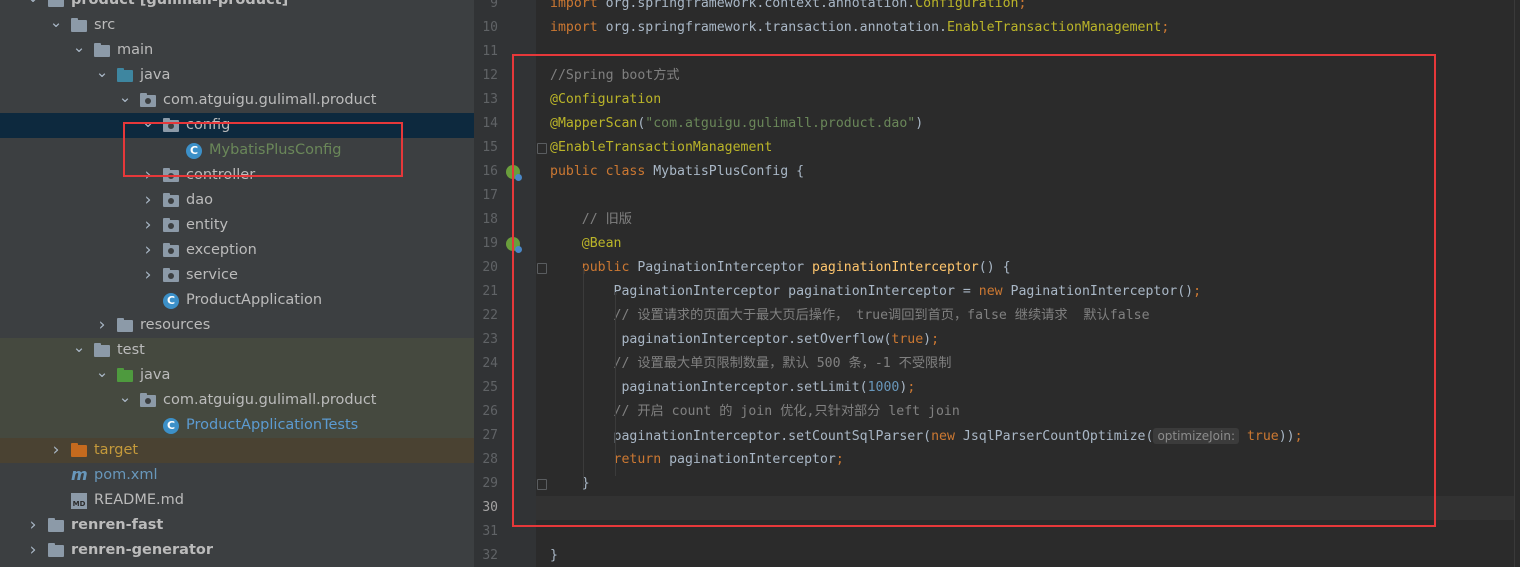  Describe the element at coordinates (263, 149) in the screenshot. I see `tree-highlight-box` at that location.